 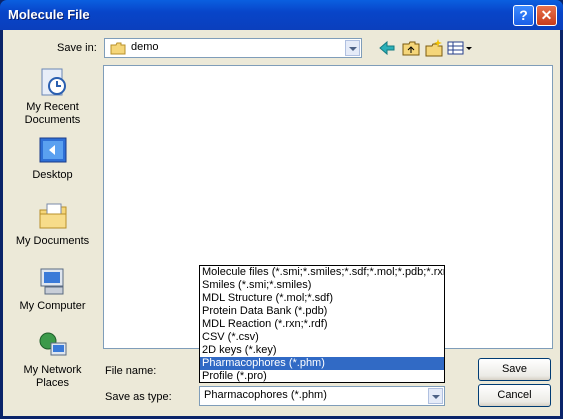 What do you see at coordinates (281, 15) in the screenshot?
I see `title-bar: Molecule File ? ✕` at bounding box center [281, 15].